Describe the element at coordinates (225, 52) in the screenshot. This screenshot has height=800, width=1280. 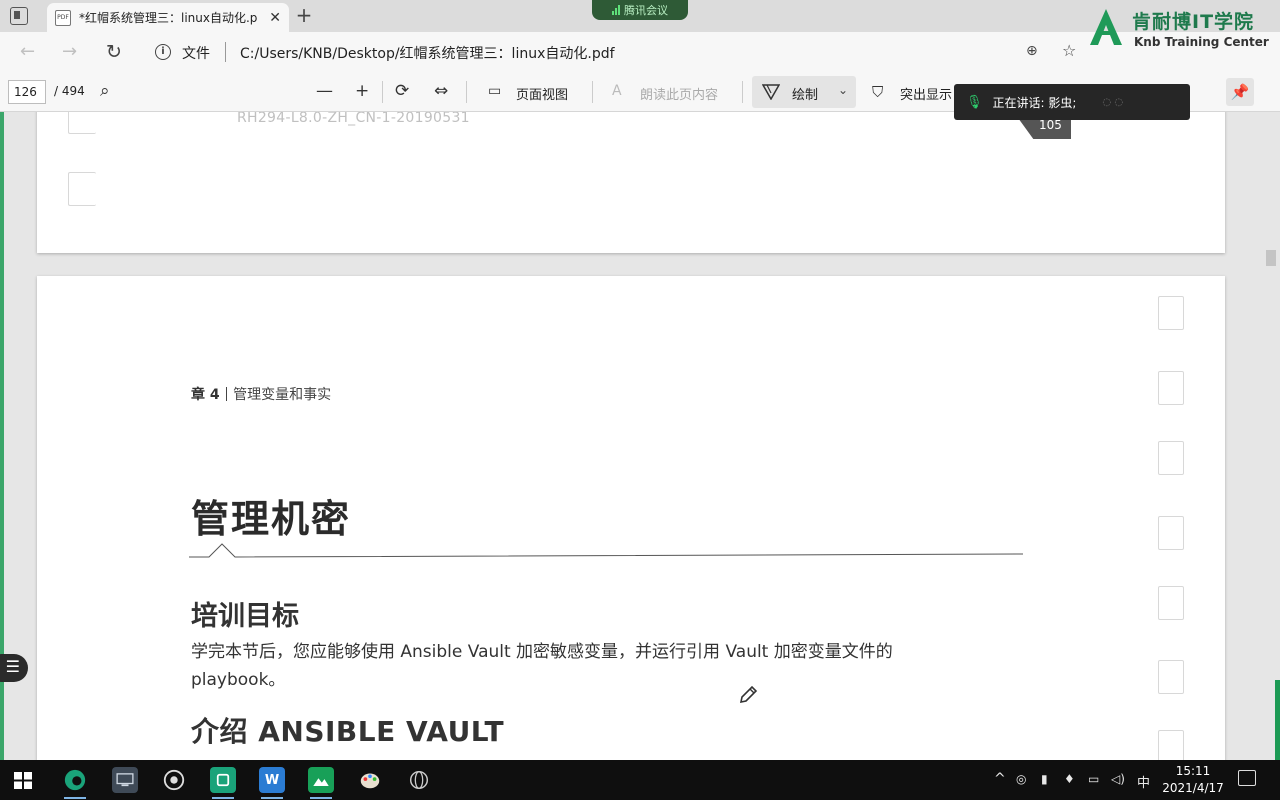
I see `address-divider` at that location.